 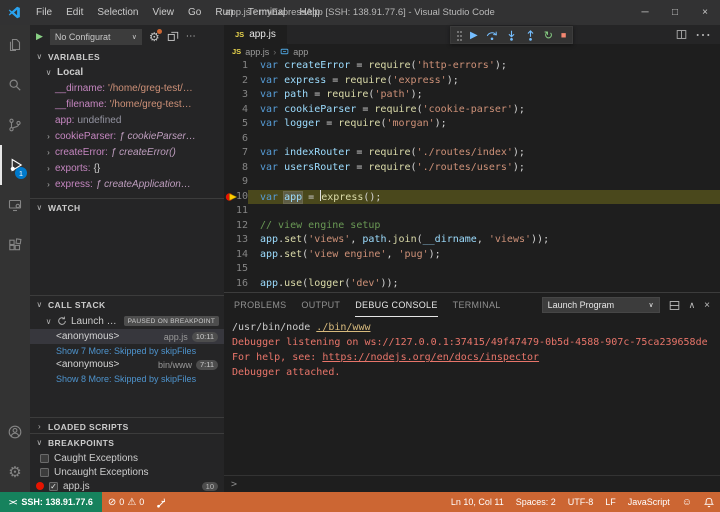 What do you see at coordinates (224, 12) in the screenshot?
I see `menu-run: Run` at bounding box center [224, 12].